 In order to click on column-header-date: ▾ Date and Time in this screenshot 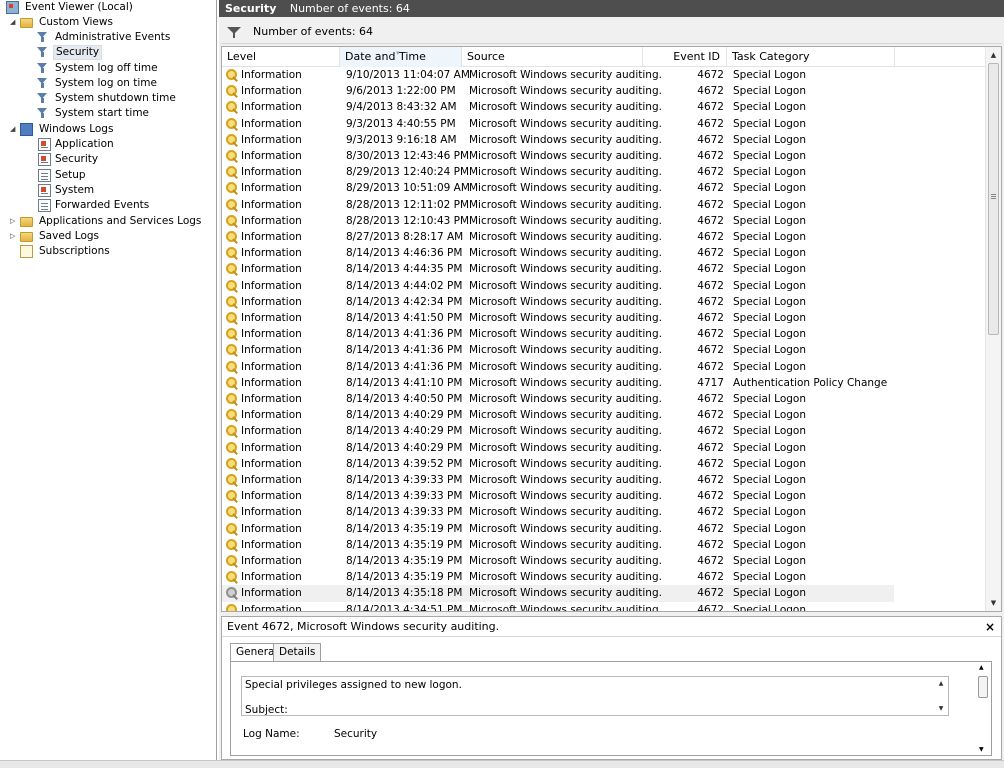, I will do `click(401, 57)`.